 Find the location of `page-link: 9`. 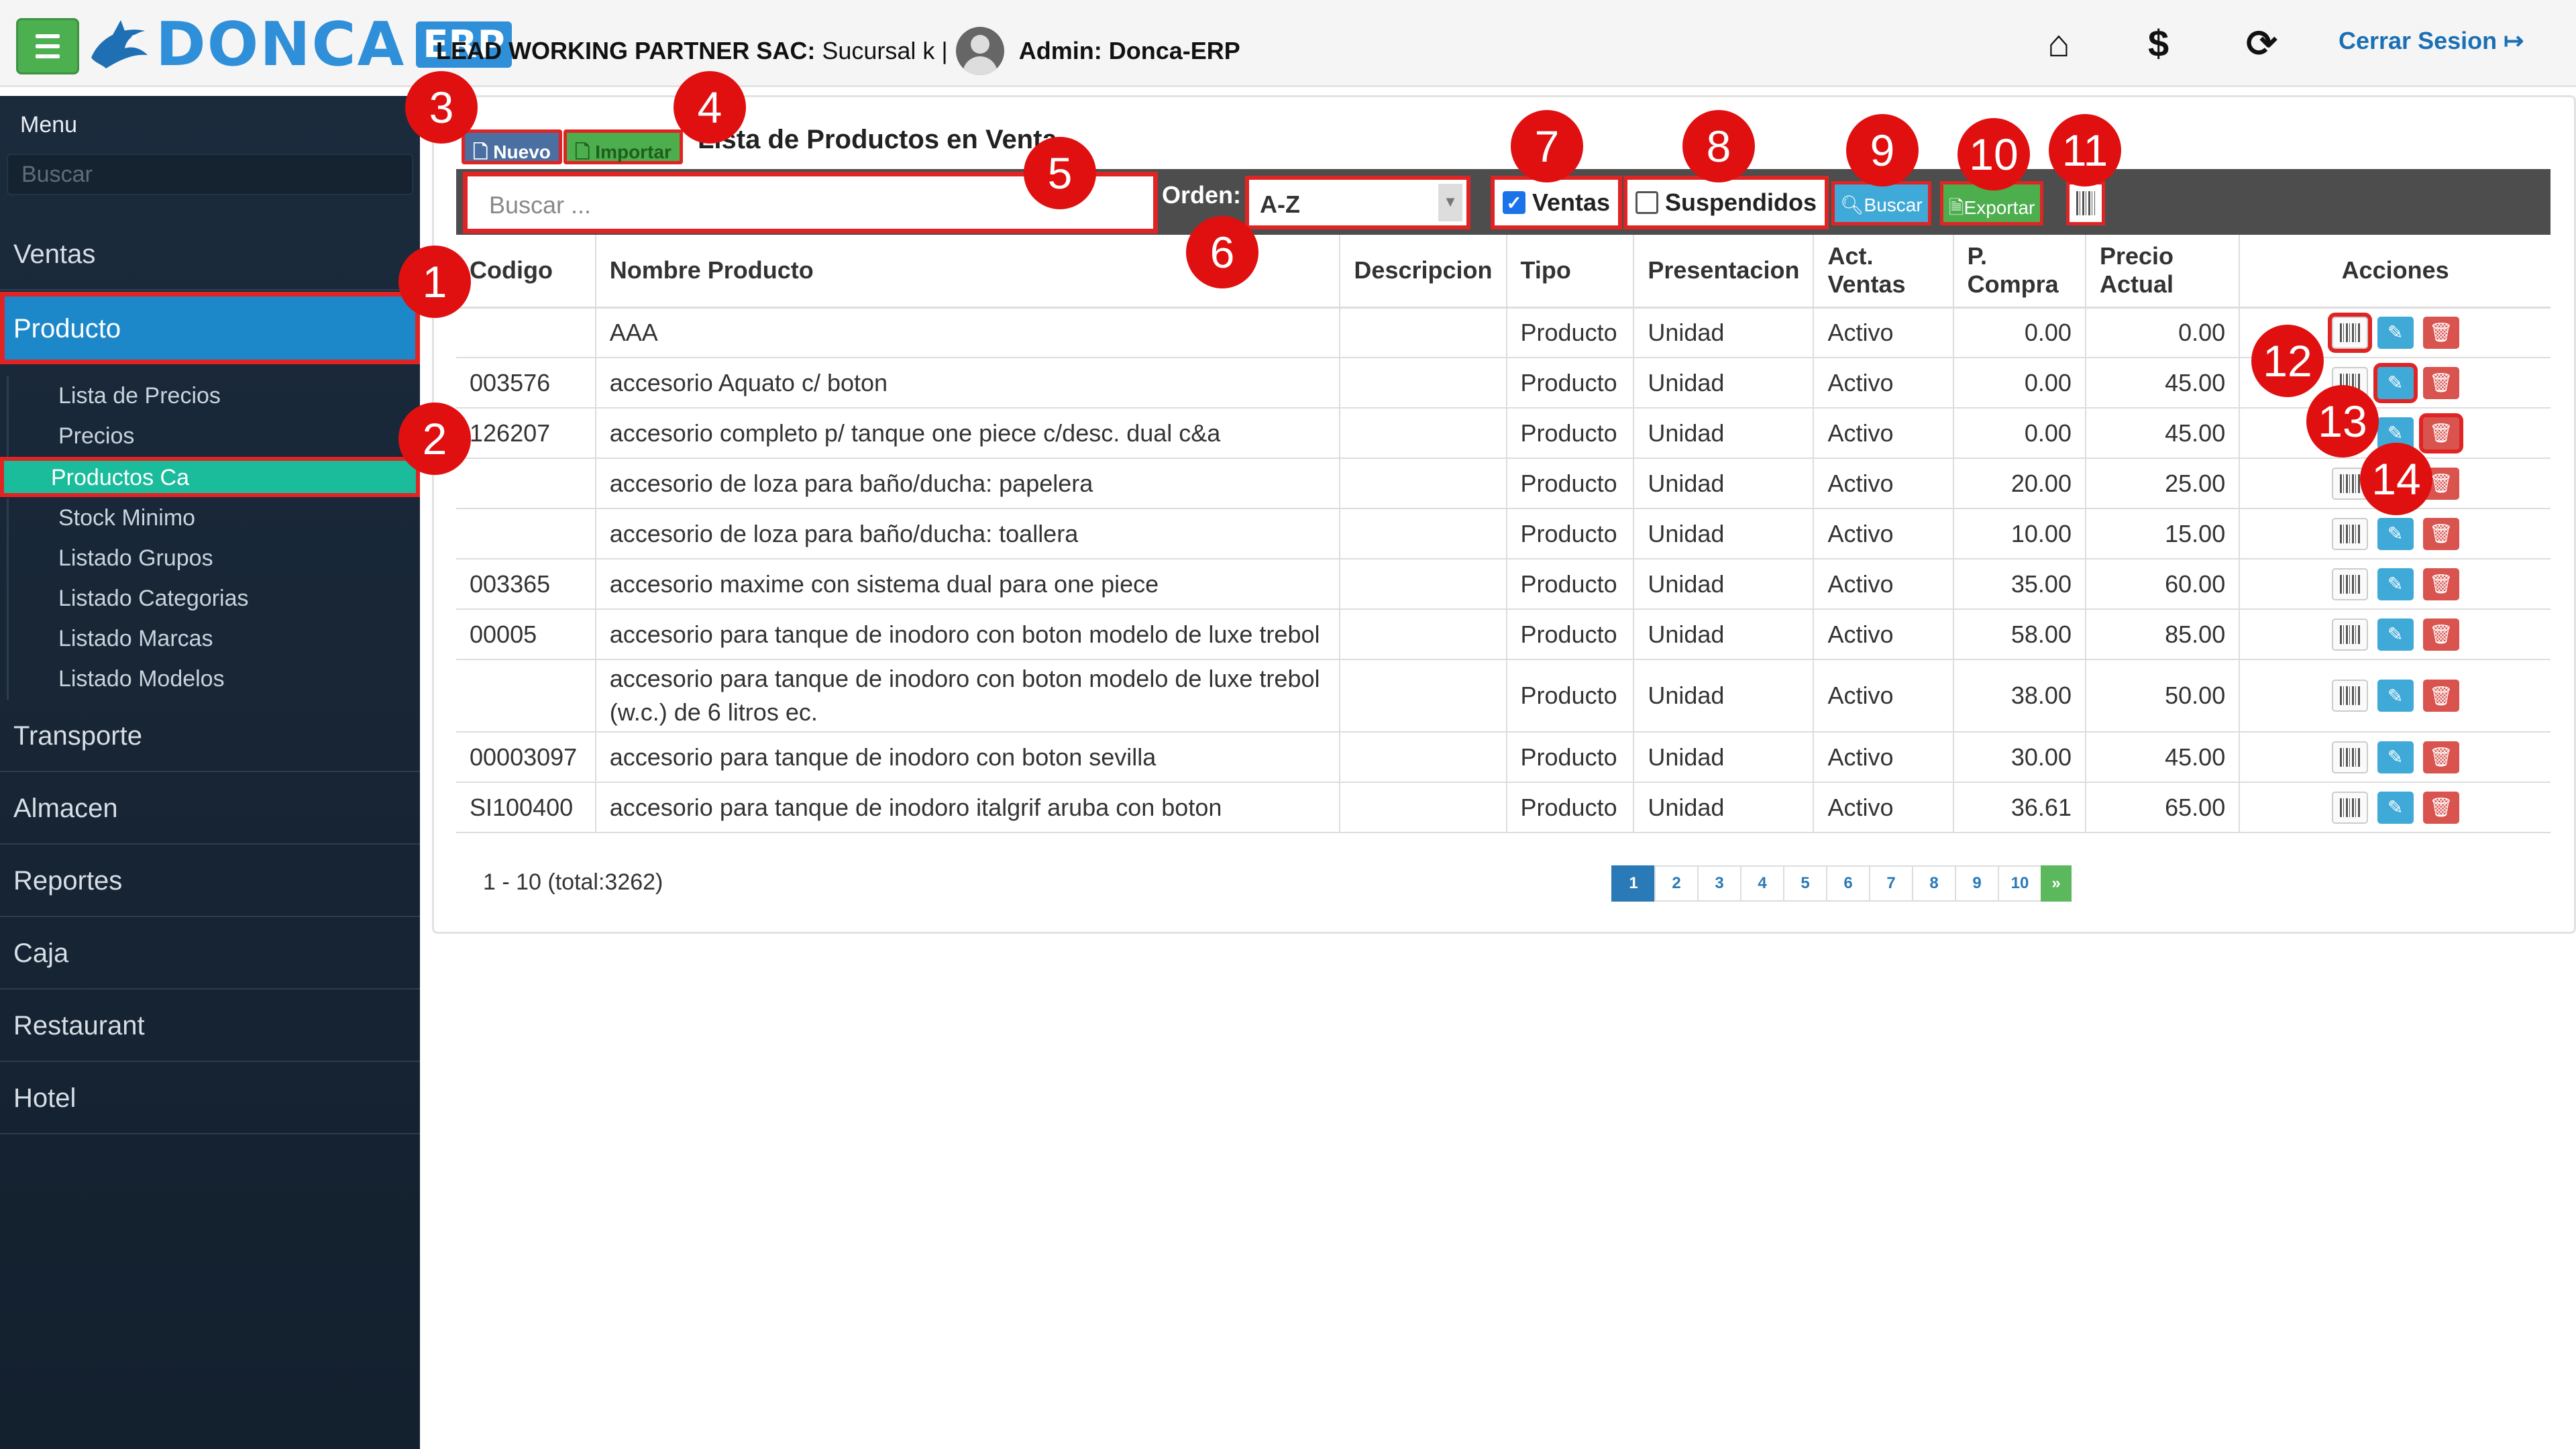

page-link: 9 is located at coordinates (1977, 883).